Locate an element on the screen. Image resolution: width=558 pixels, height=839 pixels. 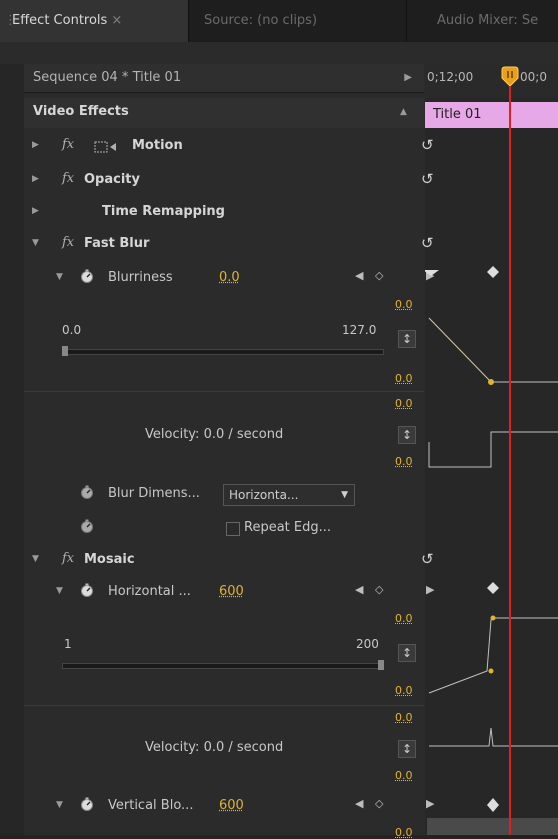
horizontal-graph-bottom: 0.0 is located at coordinates (404, 690).